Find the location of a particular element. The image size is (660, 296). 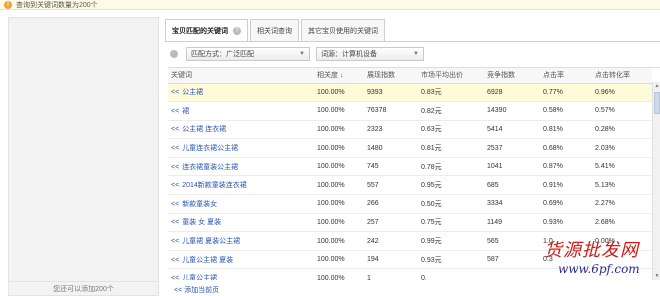

col-header-ctr: 点击率 is located at coordinates (566, 76).